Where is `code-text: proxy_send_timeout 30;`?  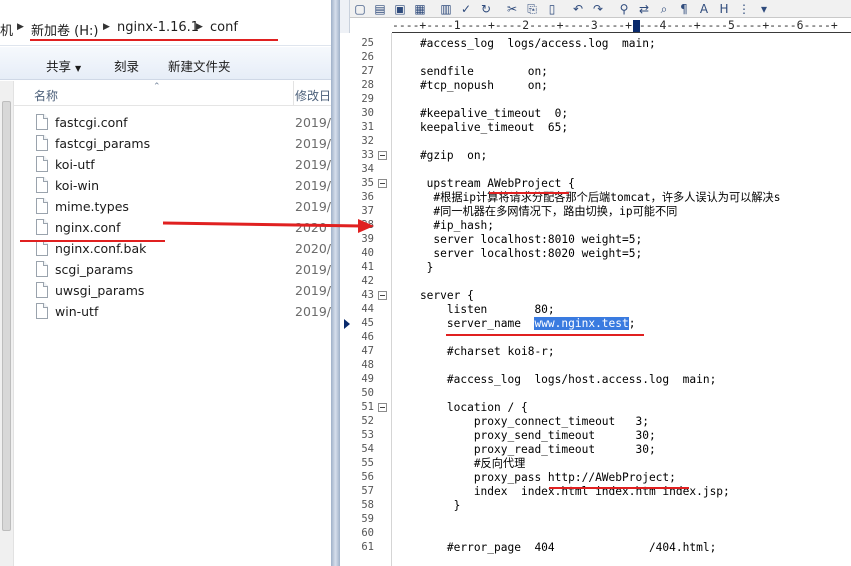
code-text: proxy_send_timeout 30; is located at coordinates (524, 435).